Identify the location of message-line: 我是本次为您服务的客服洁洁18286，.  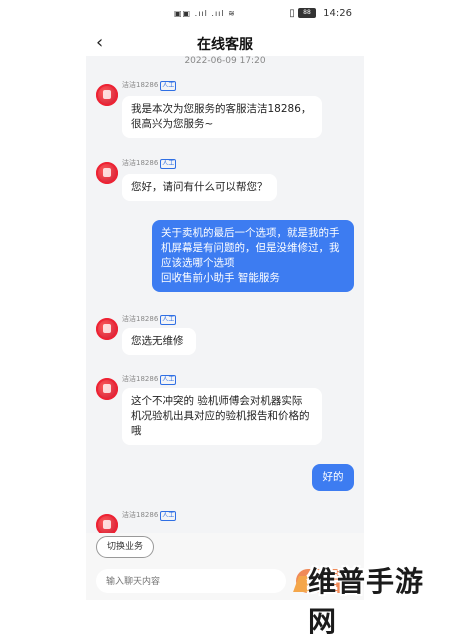
(221, 109).